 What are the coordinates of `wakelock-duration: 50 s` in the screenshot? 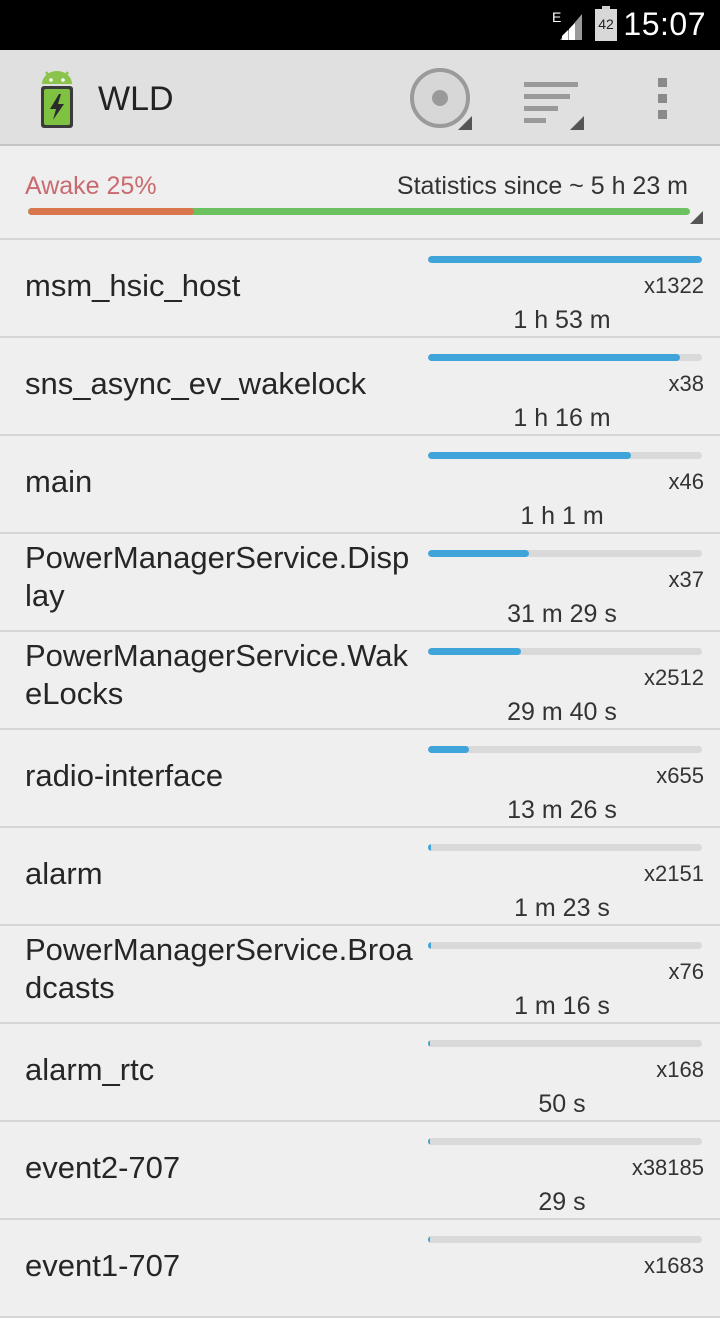 It's located at (562, 1104).